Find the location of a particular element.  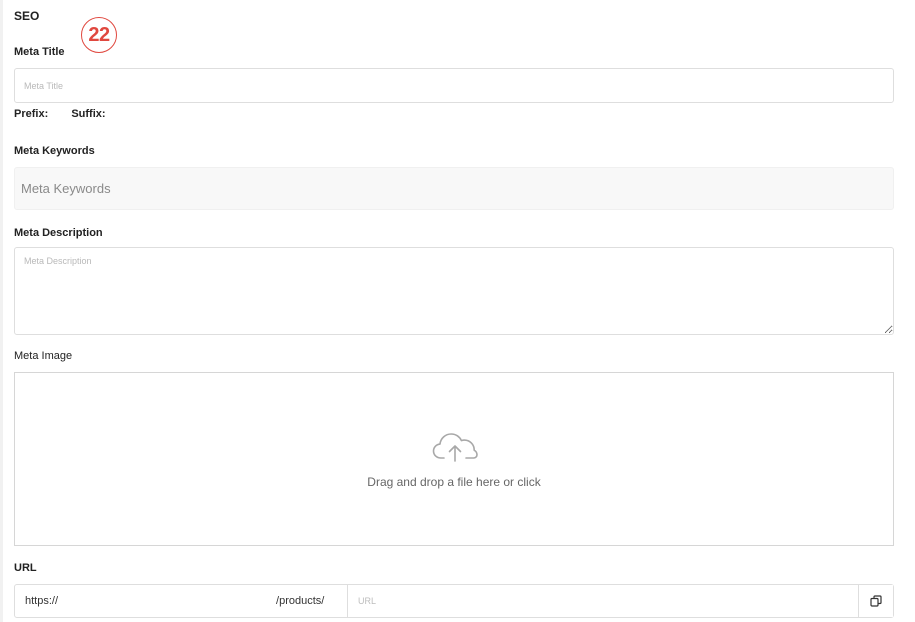

url-scheme: https:// is located at coordinates (42, 601).